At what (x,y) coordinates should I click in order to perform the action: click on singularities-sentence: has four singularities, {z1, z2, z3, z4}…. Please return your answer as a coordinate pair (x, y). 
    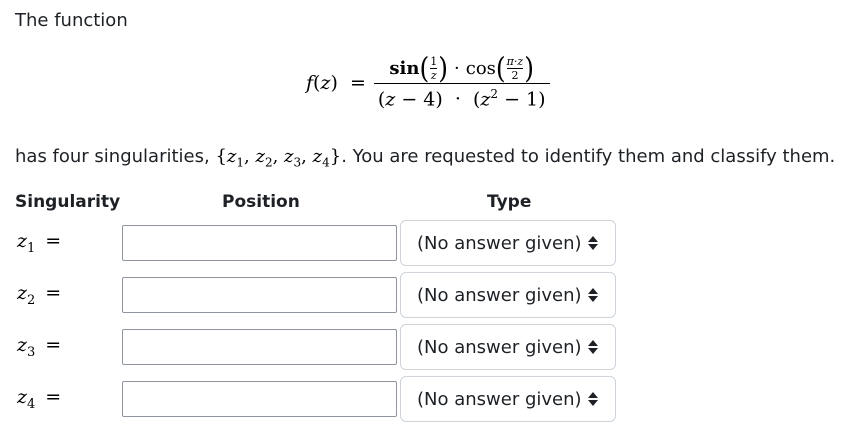
    Looking at the image, I should click on (425, 158).